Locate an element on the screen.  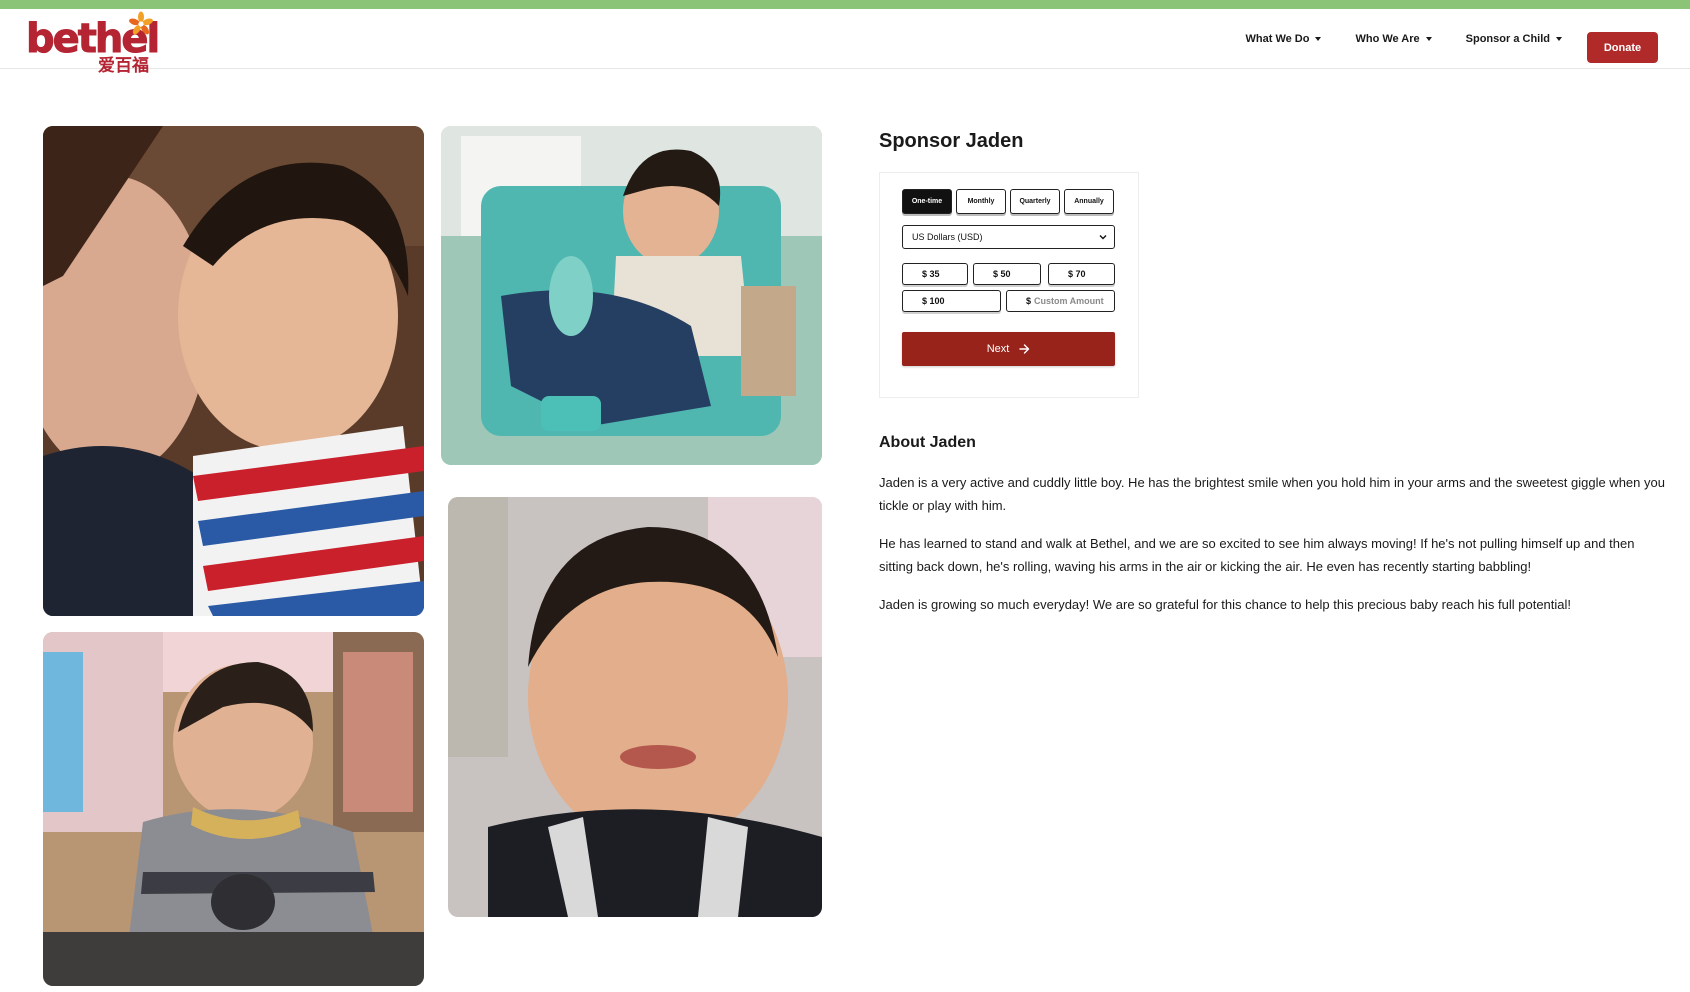
custom-amount-placeholder: Custom Amount is located at coordinates (1069, 301).